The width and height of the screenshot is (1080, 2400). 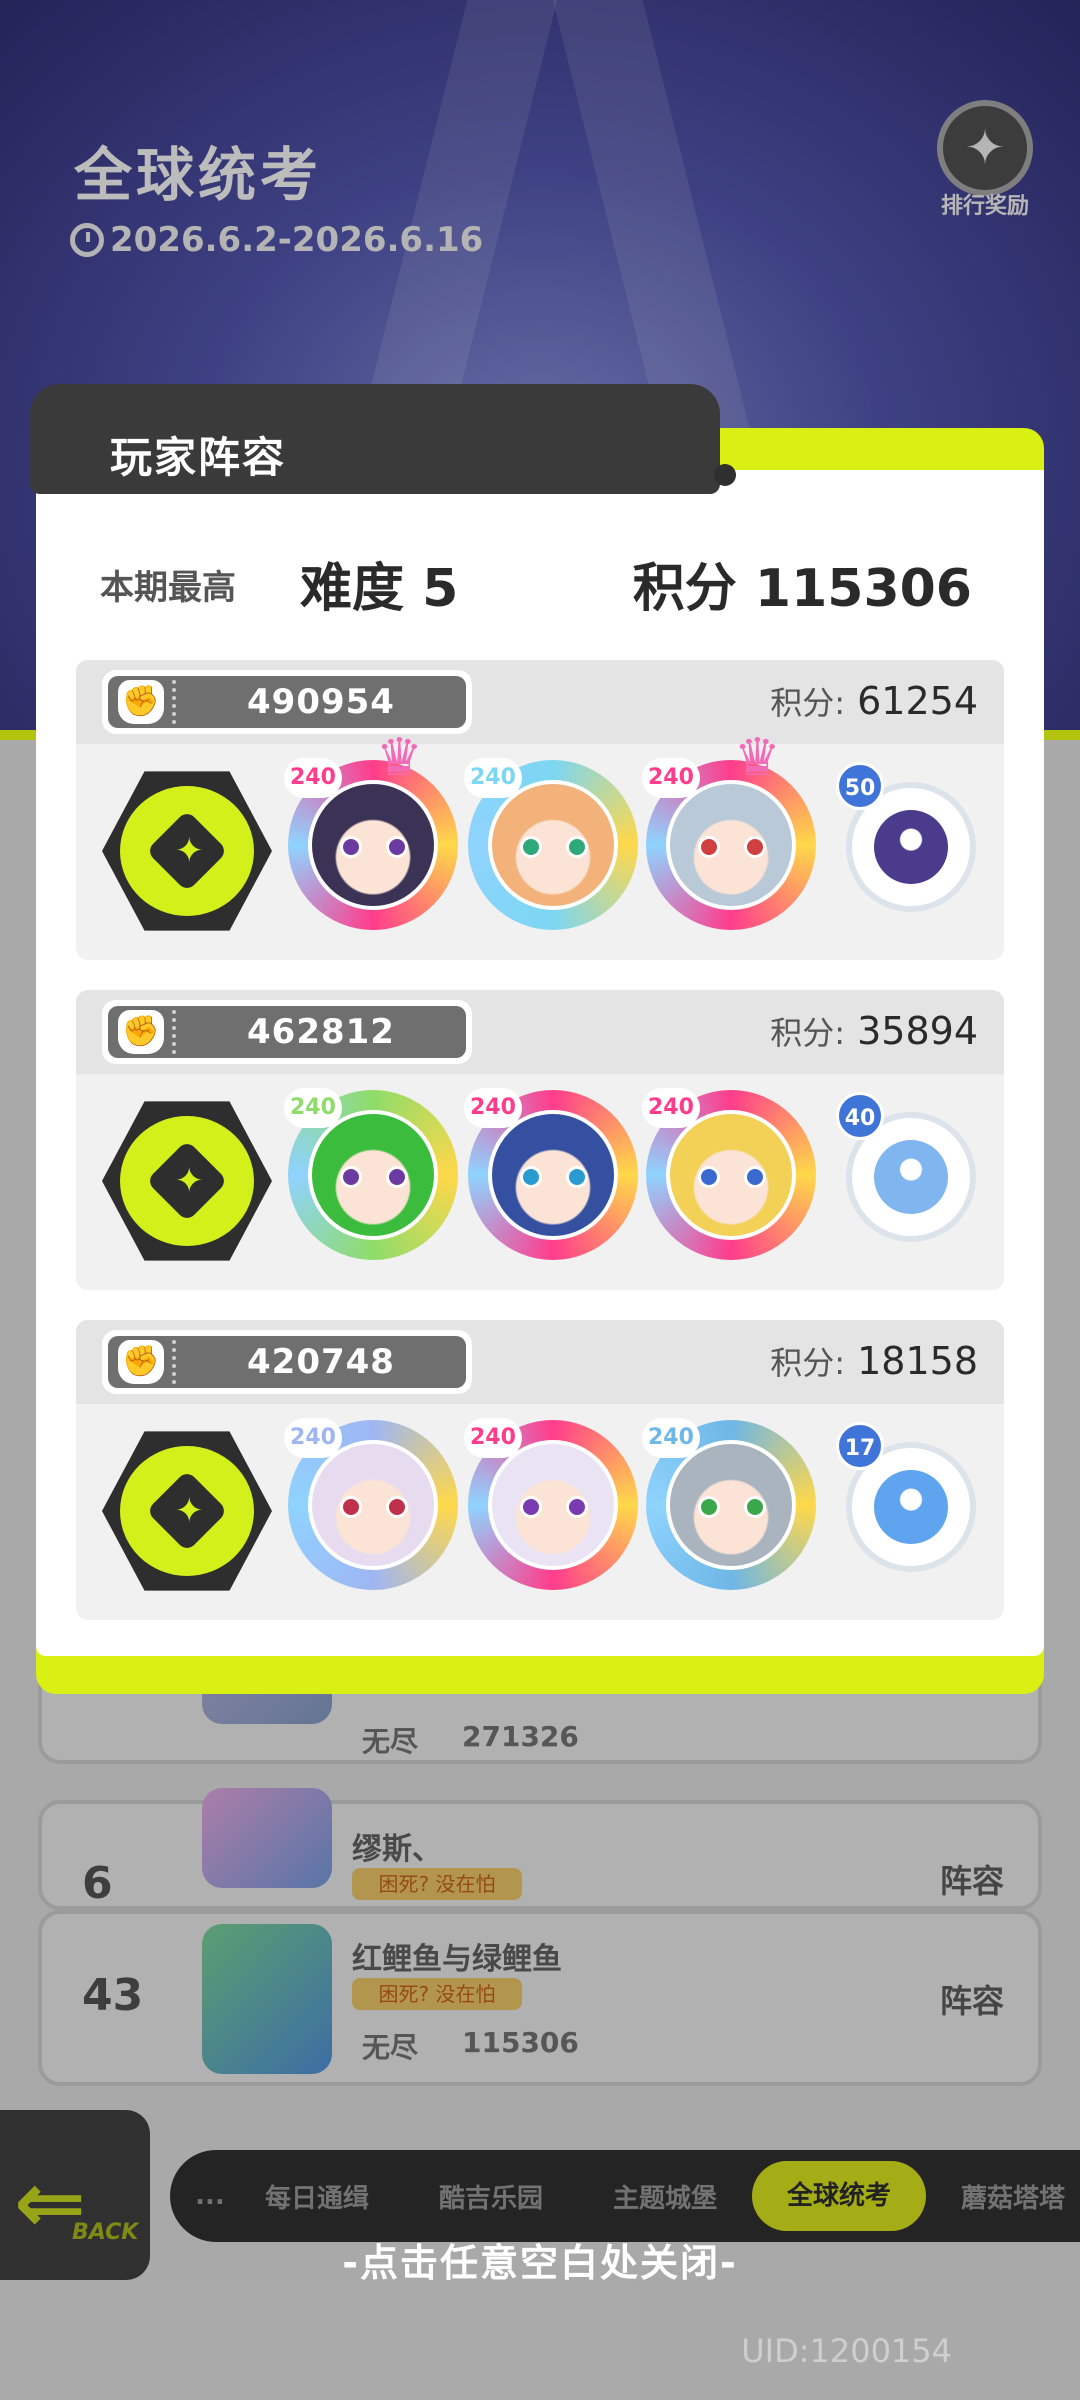 I want to click on modal-title: 玩家阵容, so click(x=198, y=457).